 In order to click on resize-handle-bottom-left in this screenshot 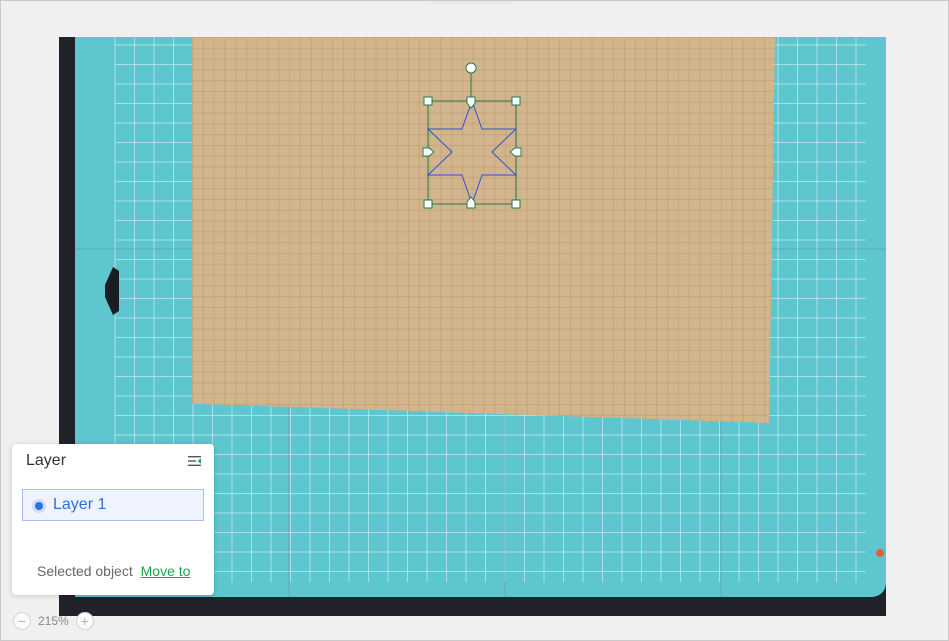, I will do `click(428, 204)`.